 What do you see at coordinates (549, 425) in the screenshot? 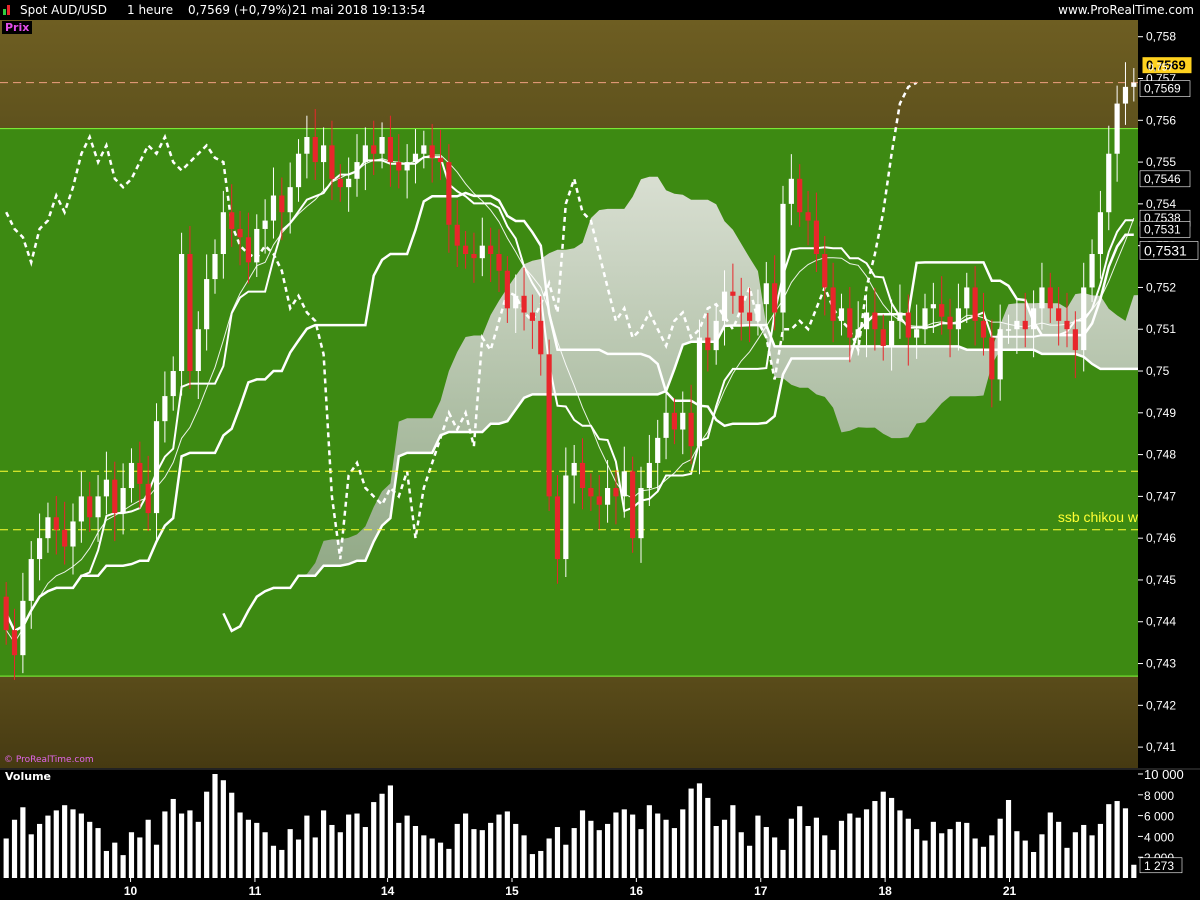
I see `candle` at bounding box center [549, 425].